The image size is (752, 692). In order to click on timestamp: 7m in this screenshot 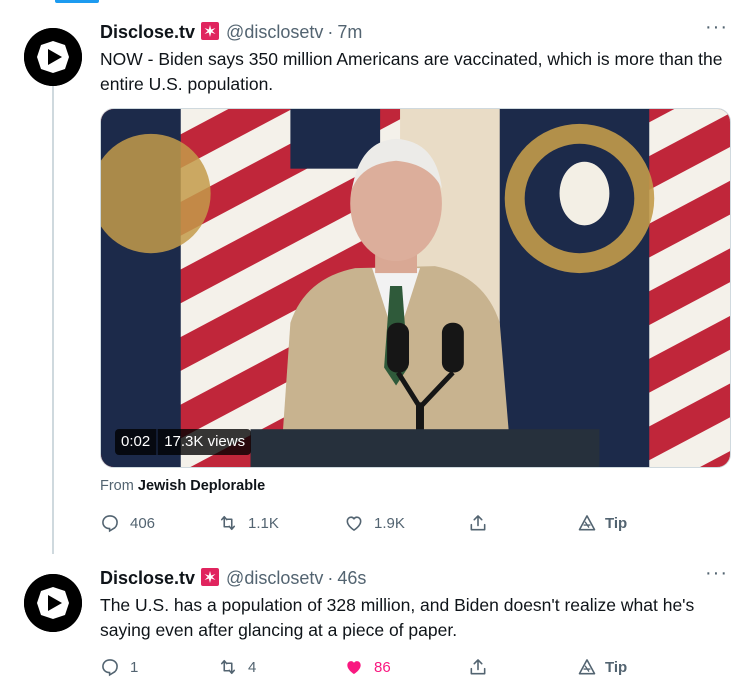, I will do `click(349, 32)`.